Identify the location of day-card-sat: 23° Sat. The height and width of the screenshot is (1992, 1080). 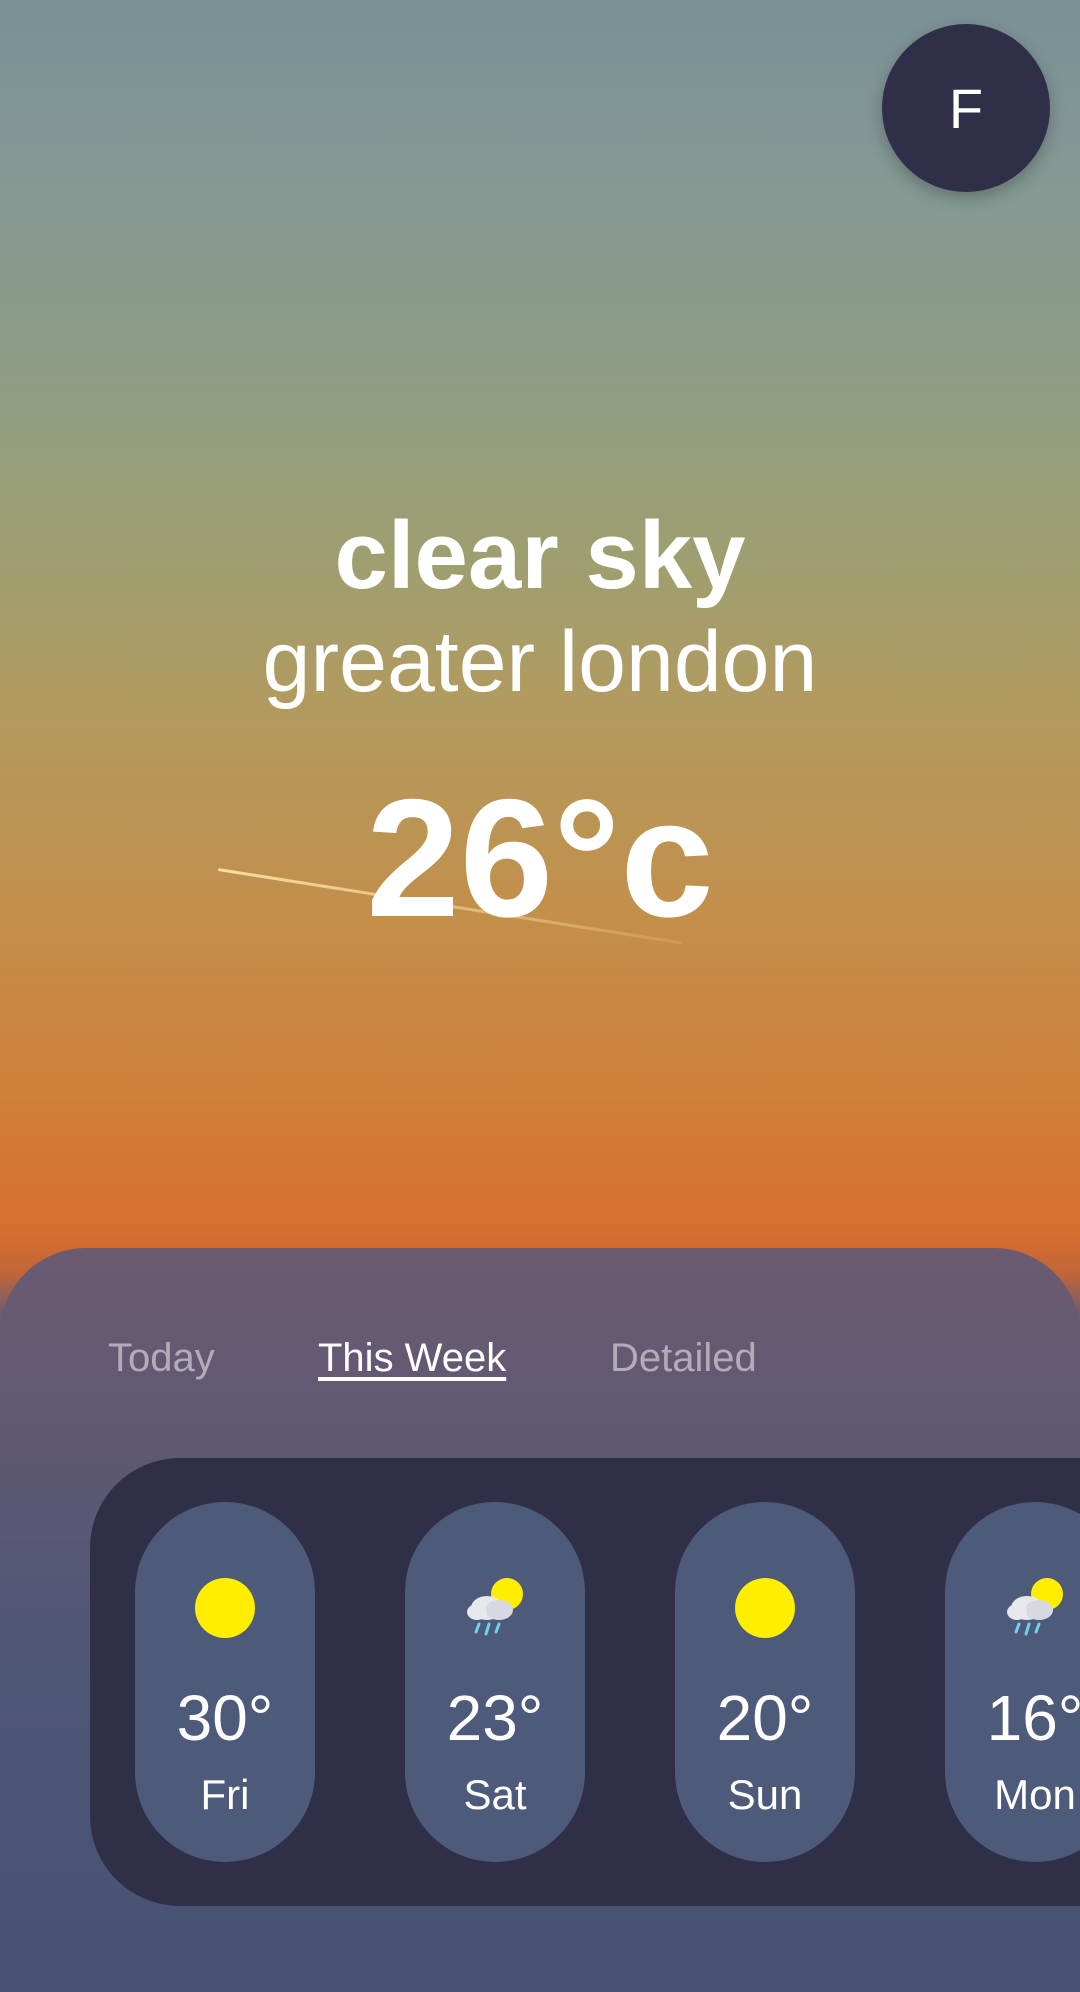
(495, 1682).